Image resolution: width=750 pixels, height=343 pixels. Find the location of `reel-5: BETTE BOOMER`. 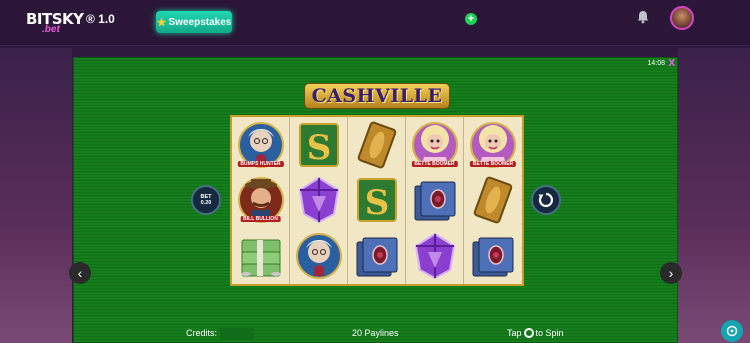

reel-5: BETTE BOOMER is located at coordinates (493, 200).